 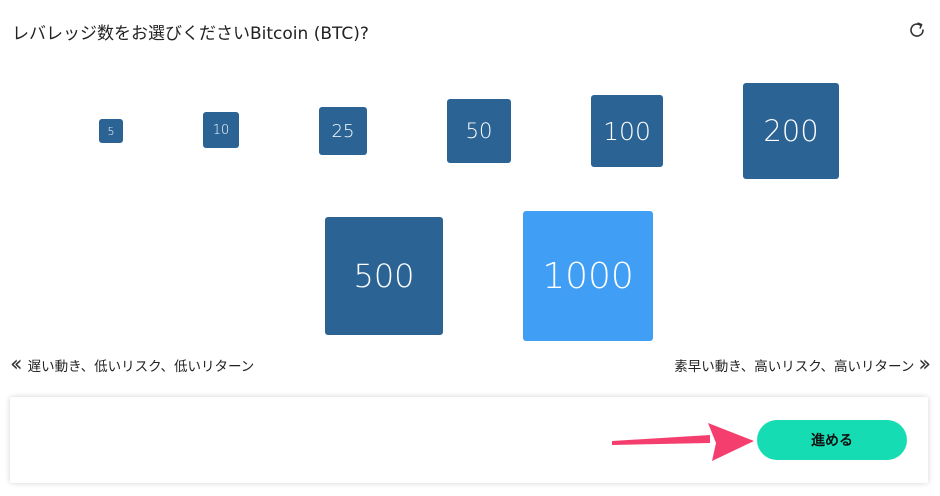 What do you see at coordinates (221, 130) in the screenshot?
I see `leverage-option-10: 10` at bounding box center [221, 130].